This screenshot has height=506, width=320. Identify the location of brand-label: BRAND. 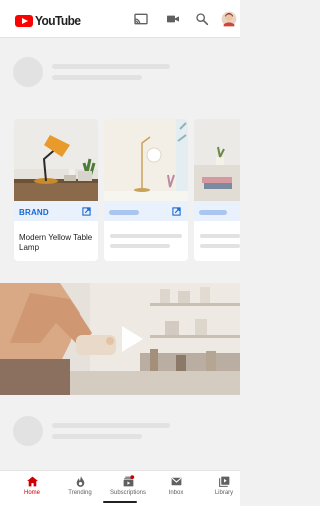
(34, 212).